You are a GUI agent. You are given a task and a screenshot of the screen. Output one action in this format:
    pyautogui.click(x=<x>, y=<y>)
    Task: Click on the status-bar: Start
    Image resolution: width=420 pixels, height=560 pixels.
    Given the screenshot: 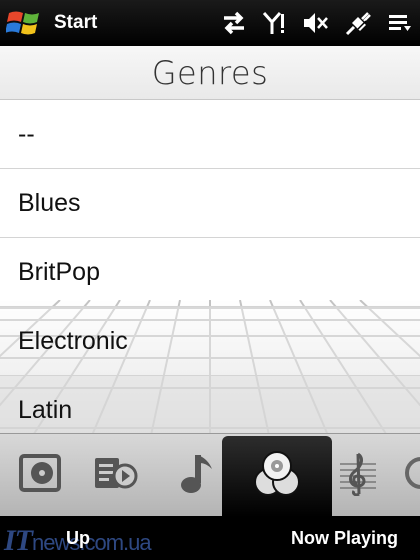 What is the action you would take?
    pyautogui.click(x=210, y=23)
    